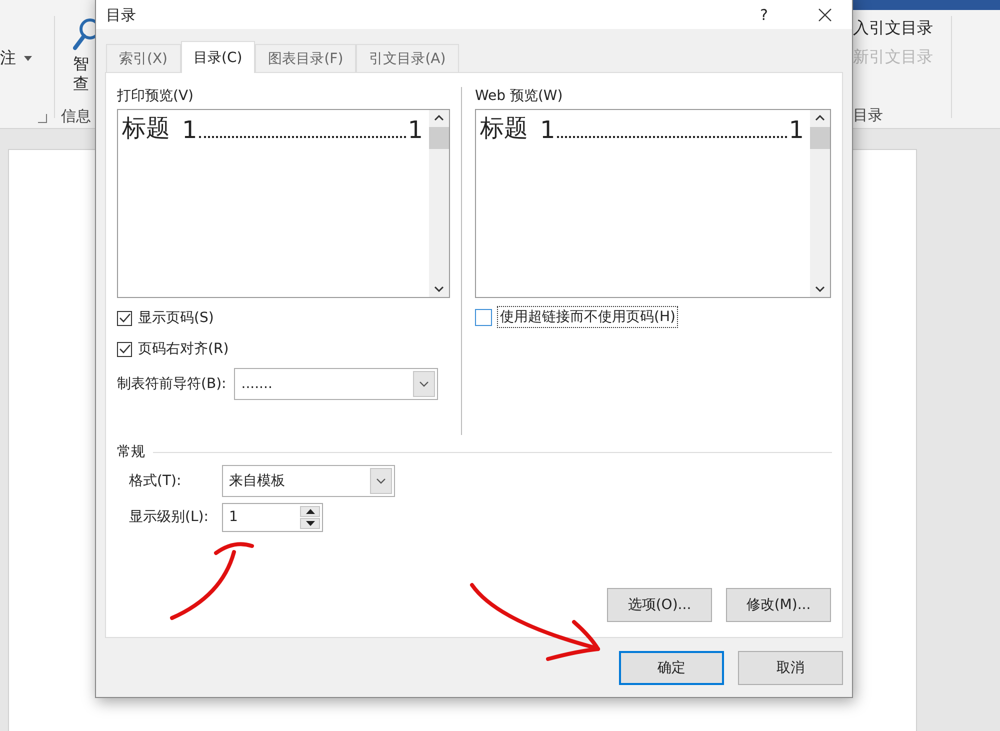  What do you see at coordinates (283, 318) in the screenshot?
I see `checkbox: 显示页码(S)` at bounding box center [283, 318].